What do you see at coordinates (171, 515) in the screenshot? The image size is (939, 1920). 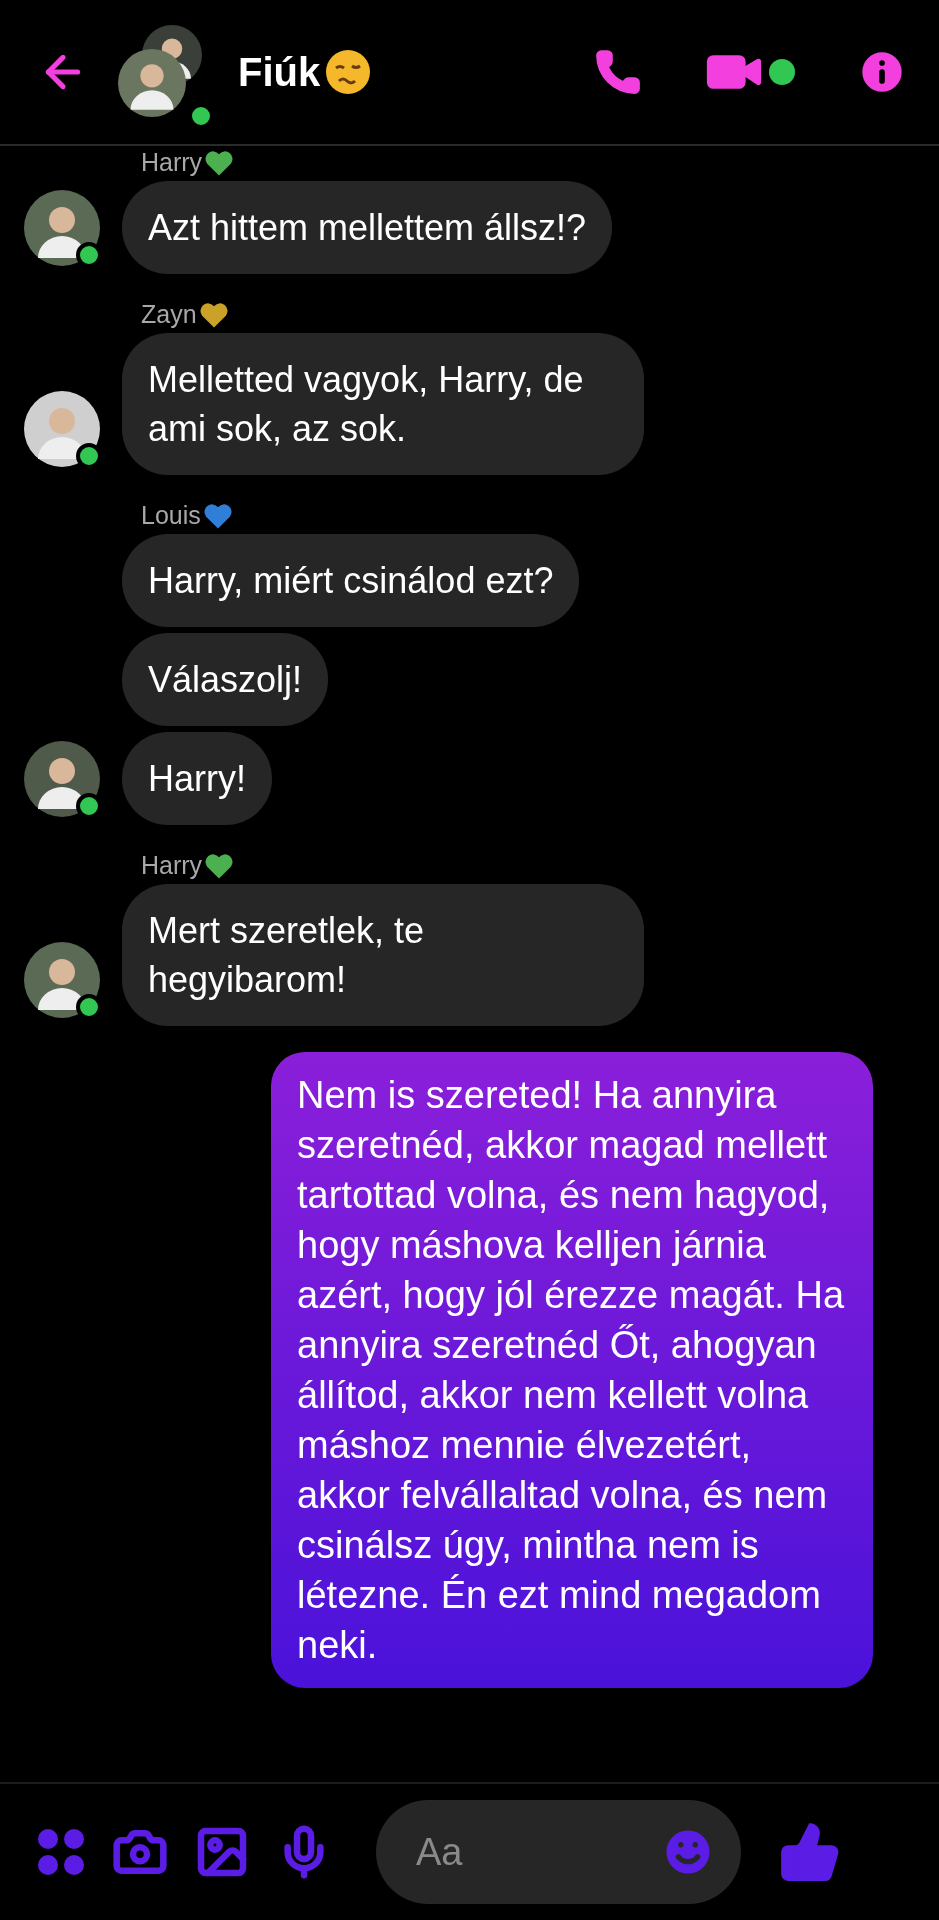 I see `sender-name: Louis` at bounding box center [171, 515].